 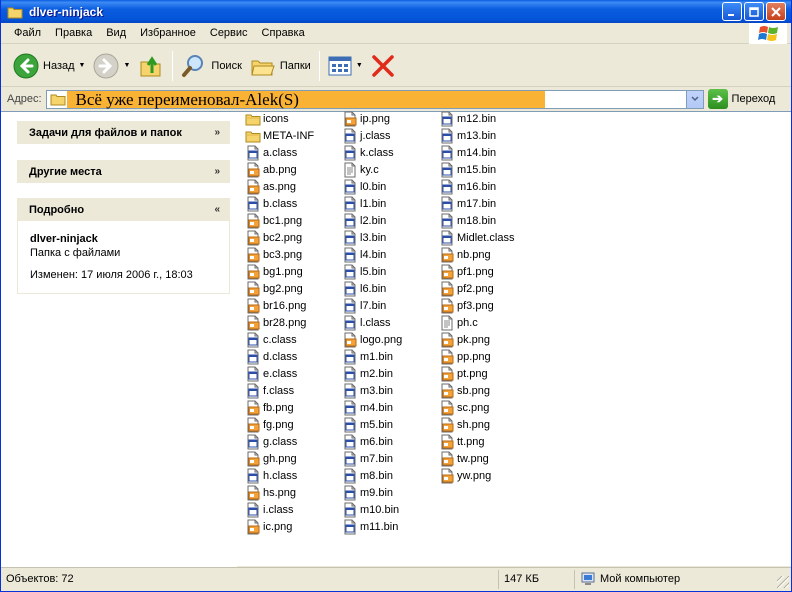 What do you see at coordinates (372, 475) in the screenshot?
I see `file-item: m8.bin` at bounding box center [372, 475].